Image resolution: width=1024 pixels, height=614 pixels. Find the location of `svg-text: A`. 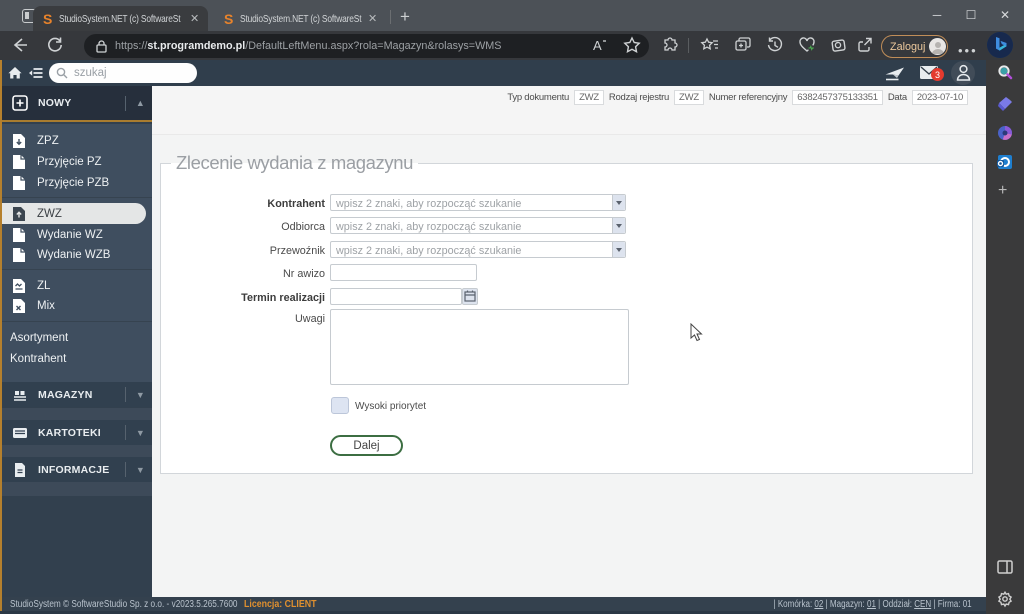

svg-text: A is located at coordinates (597, 45).